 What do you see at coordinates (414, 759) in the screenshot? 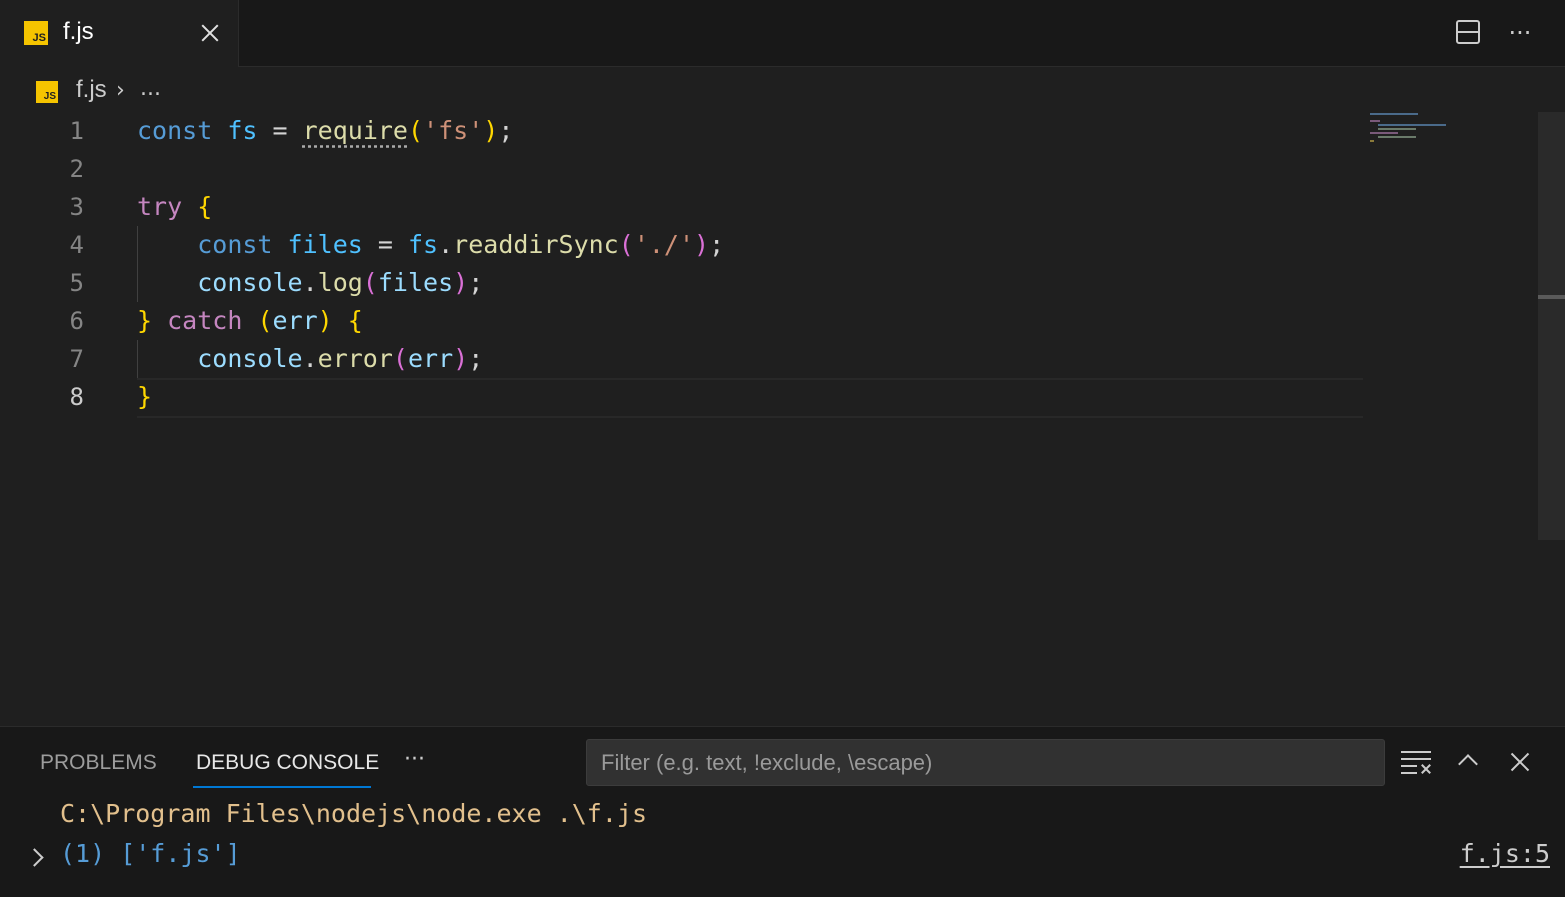
I see `more-panels-icon: ···` at bounding box center [414, 759].